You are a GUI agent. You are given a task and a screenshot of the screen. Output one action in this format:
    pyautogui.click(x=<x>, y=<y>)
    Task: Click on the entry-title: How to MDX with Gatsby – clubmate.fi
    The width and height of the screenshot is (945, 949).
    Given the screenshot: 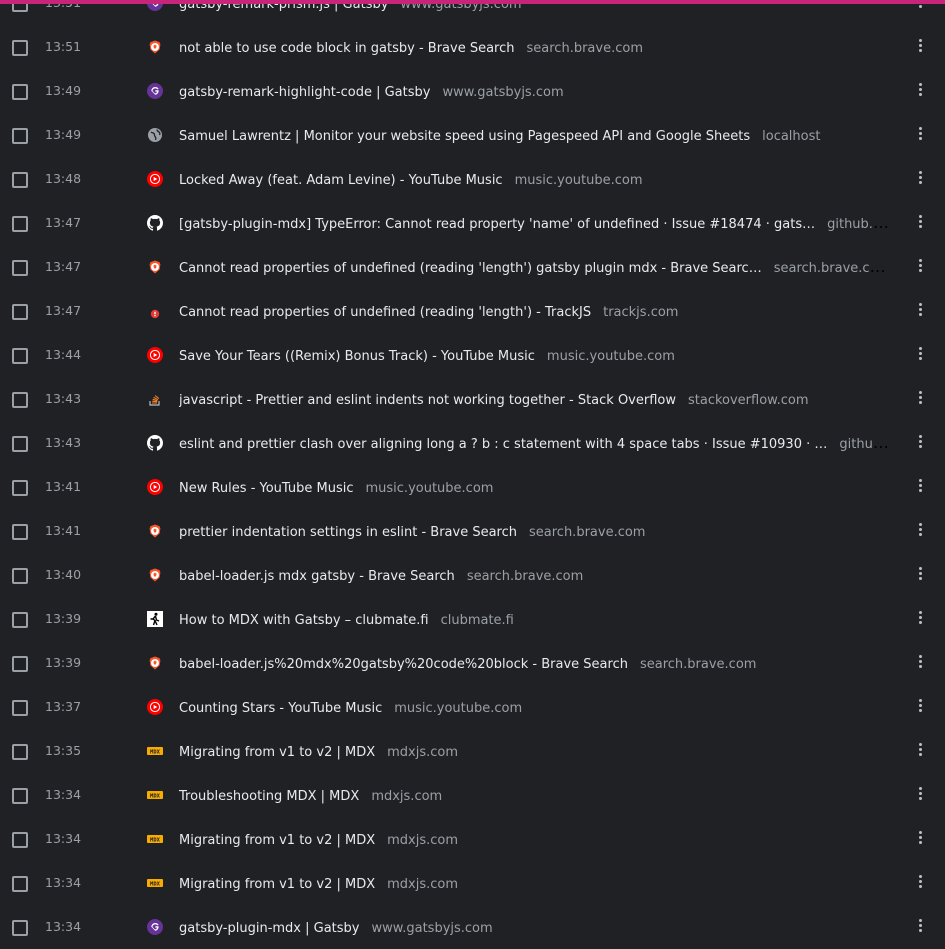 What is the action you would take?
    pyautogui.click(x=304, y=620)
    